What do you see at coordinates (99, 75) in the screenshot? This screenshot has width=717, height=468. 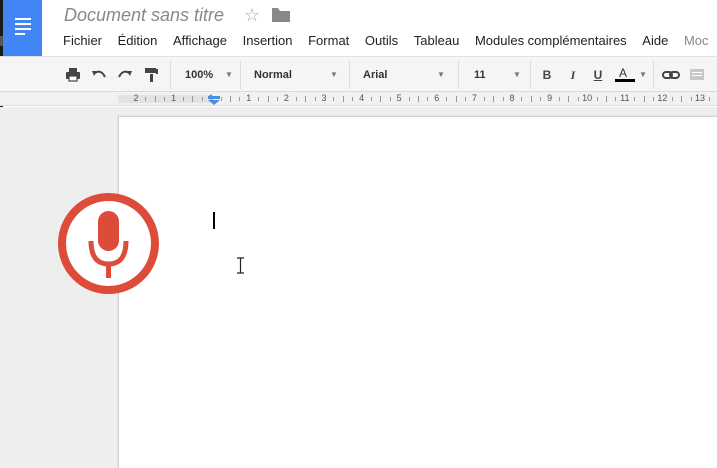 I see `undo-icon` at bounding box center [99, 75].